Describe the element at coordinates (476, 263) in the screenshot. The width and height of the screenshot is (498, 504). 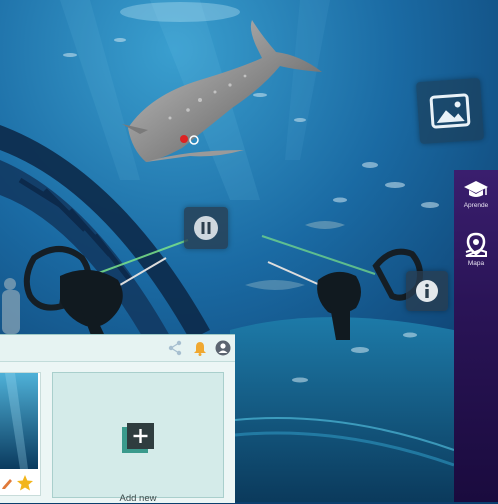
I see `sidebar-item-label: Mapa` at that location.